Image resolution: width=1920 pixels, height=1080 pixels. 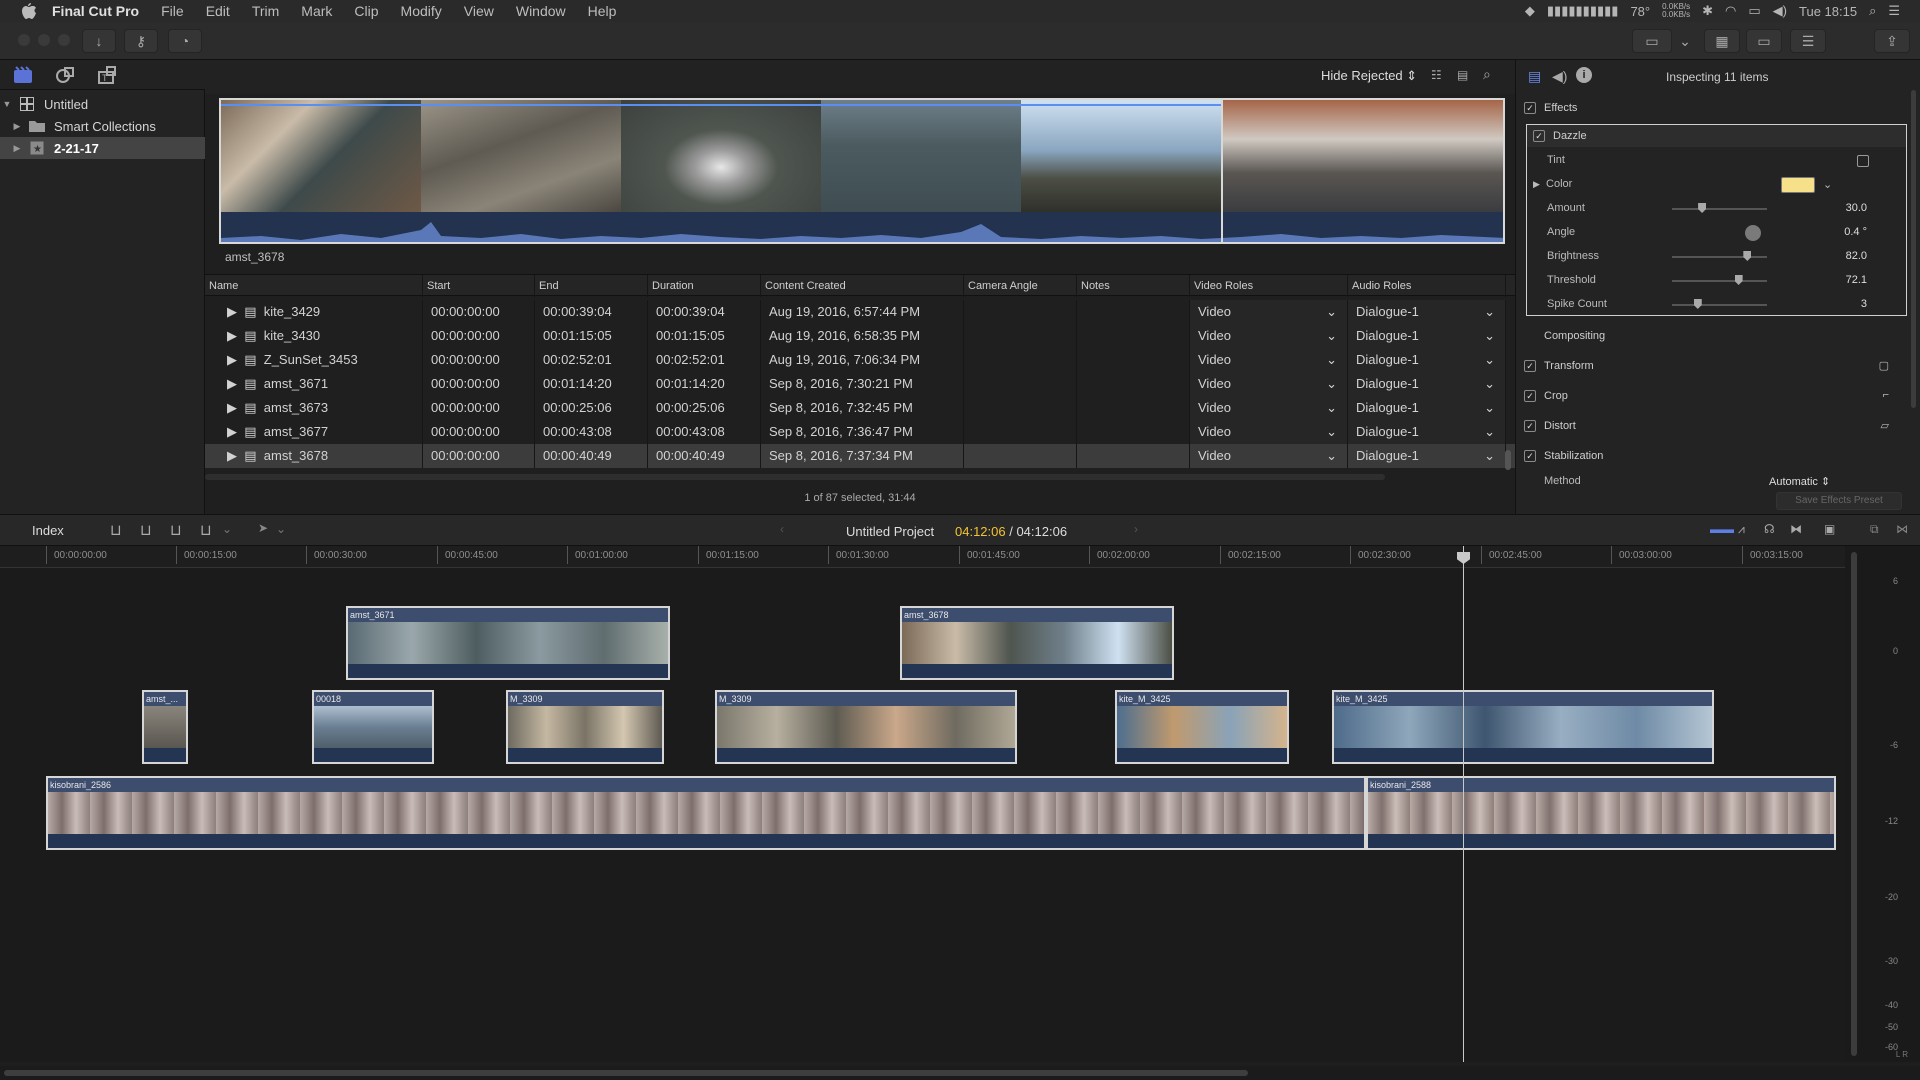 What do you see at coordinates (1872, 11) in the screenshot?
I see `spotlight-icon: ⌕` at bounding box center [1872, 11].